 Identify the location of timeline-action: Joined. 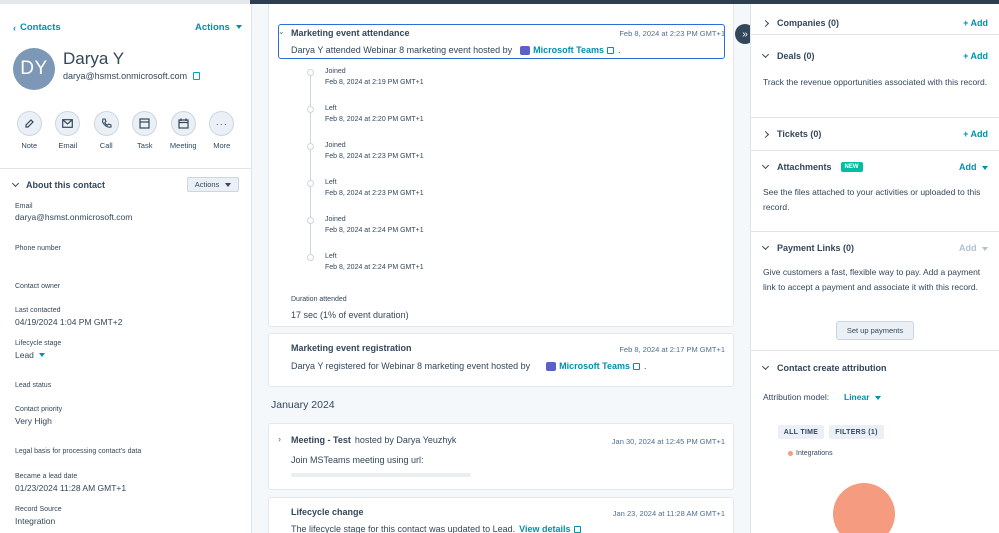
(335, 71).